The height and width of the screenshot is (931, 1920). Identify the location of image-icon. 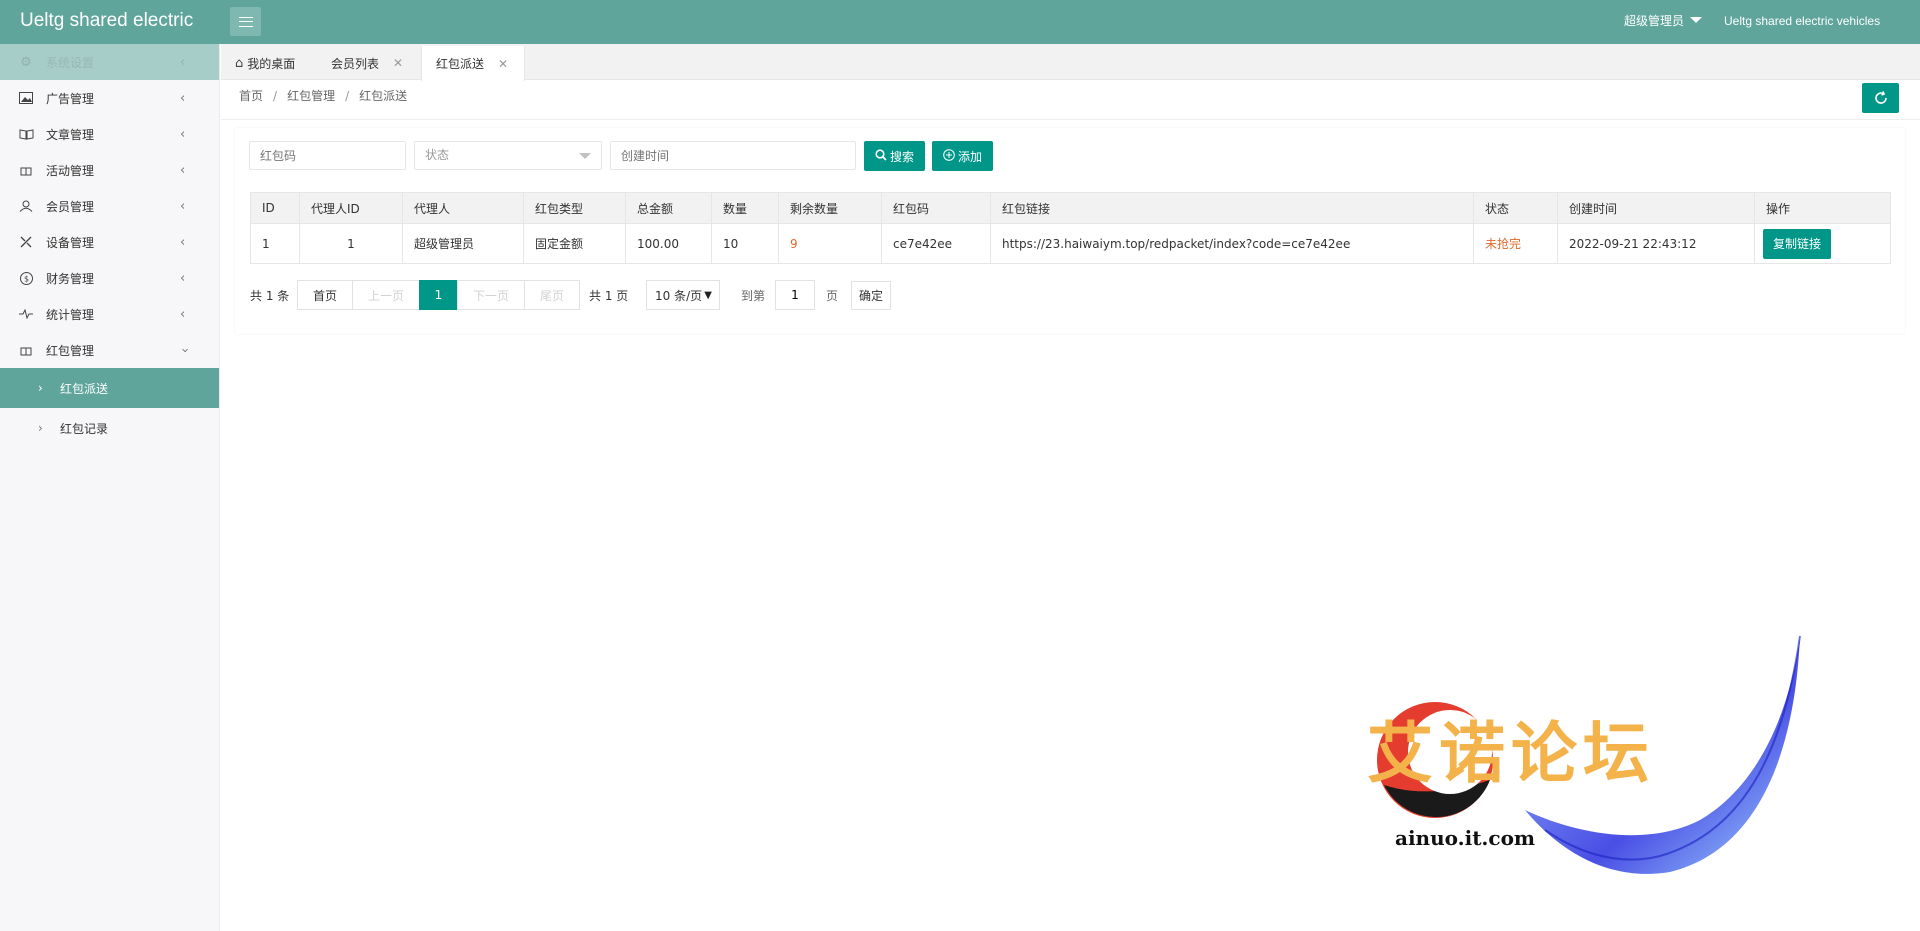
(26, 98).